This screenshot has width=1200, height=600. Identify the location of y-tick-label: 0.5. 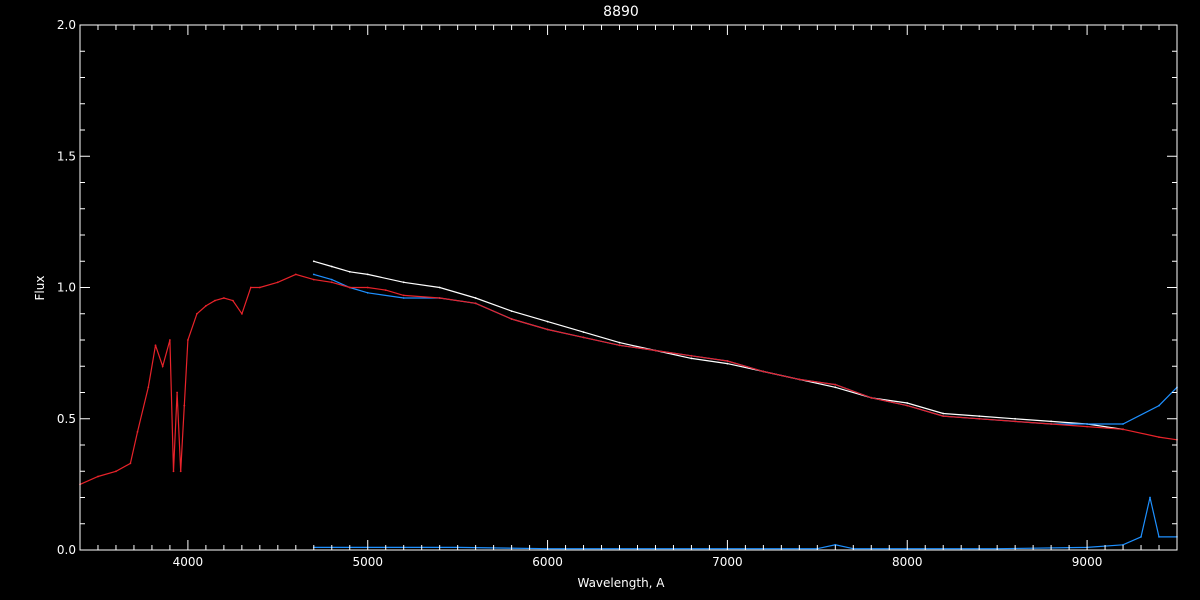
(66, 419).